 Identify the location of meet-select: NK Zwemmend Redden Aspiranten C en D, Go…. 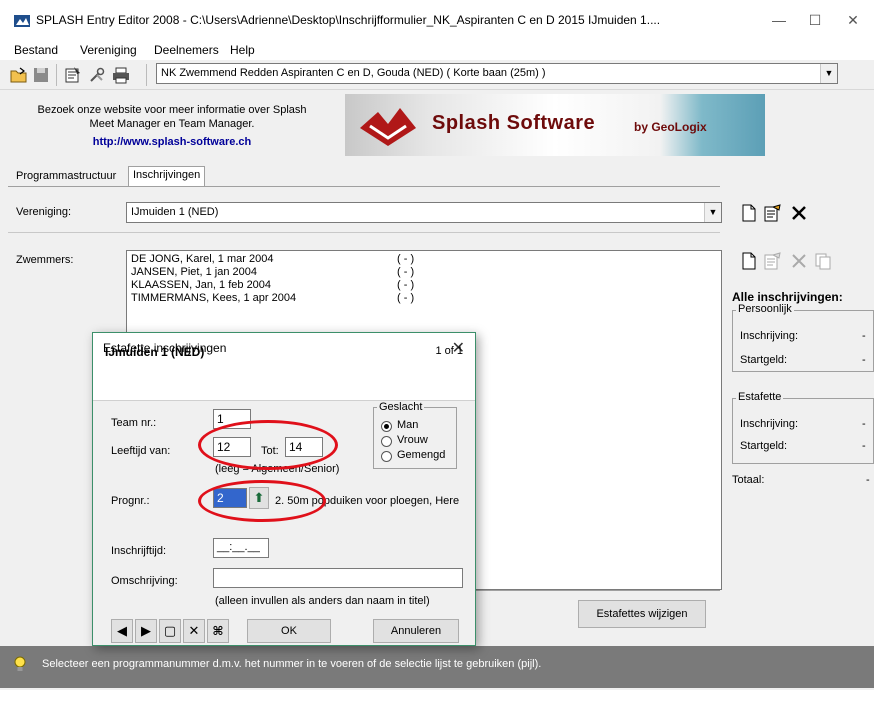
(497, 73).